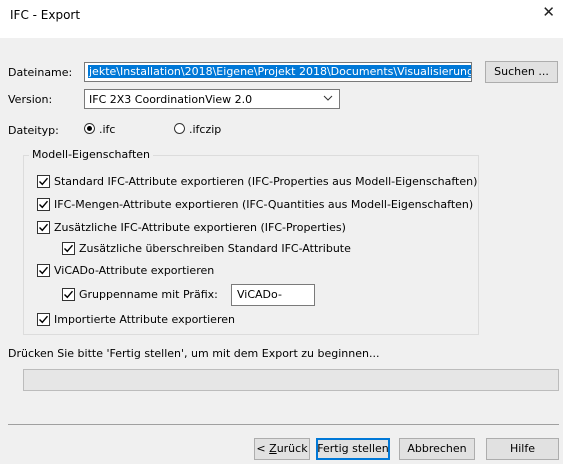 This screenshot has height=464, width=563. Describe the element at coordinates (273, 448) in the screenshot. I see `back-accel: Z` at that location.